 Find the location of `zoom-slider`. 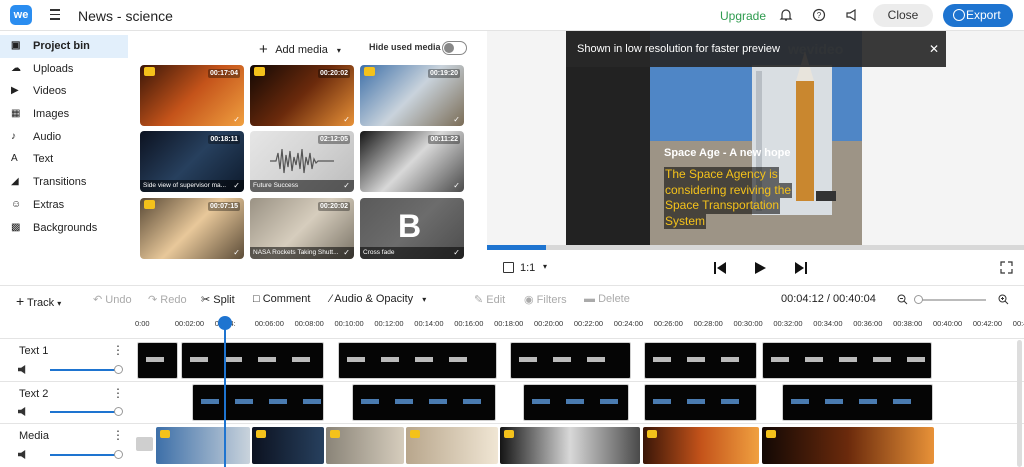

zoom-slider is located at coordinates (952, 300).